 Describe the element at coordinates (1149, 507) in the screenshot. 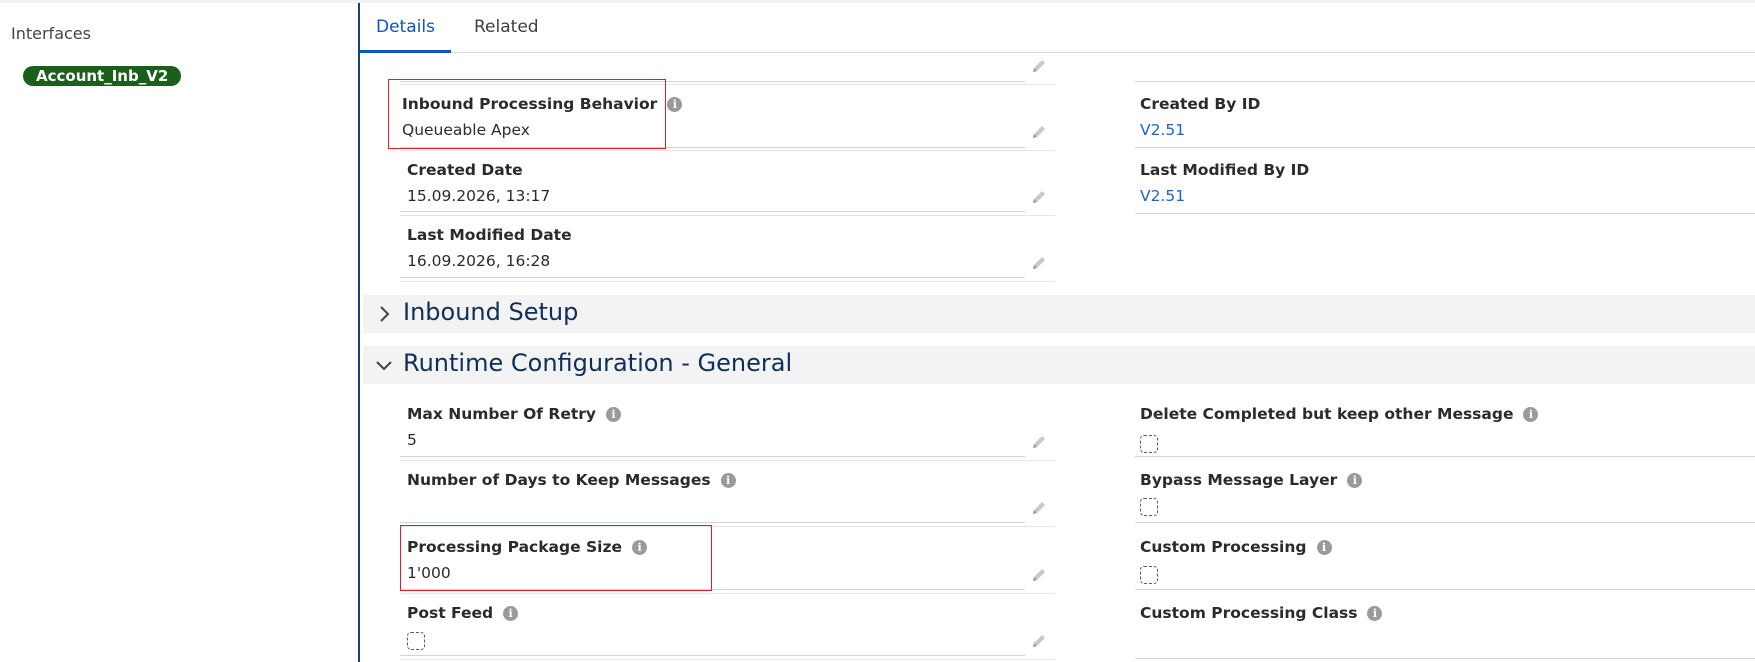

I see `bypass-layer-checkbox` at that location.